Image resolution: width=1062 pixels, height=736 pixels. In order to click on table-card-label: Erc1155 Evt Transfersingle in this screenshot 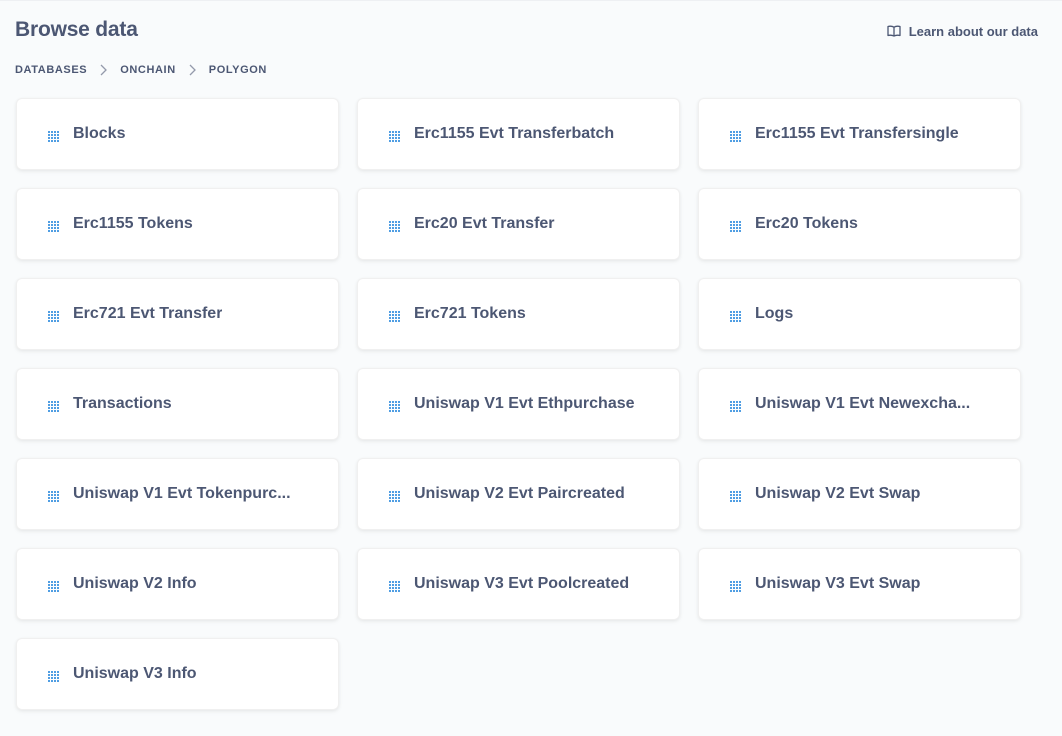, I will do `click(857, 133)`.